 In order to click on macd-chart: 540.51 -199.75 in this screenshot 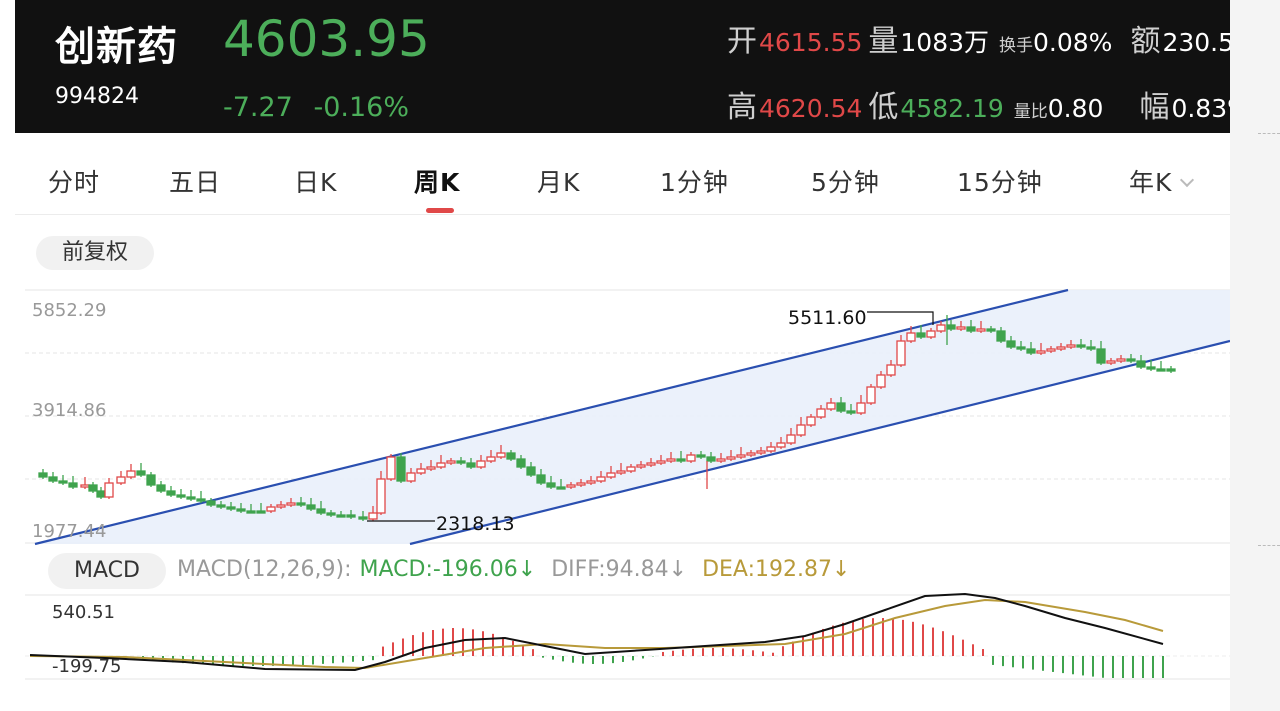, I will do `click(627, 640)`.